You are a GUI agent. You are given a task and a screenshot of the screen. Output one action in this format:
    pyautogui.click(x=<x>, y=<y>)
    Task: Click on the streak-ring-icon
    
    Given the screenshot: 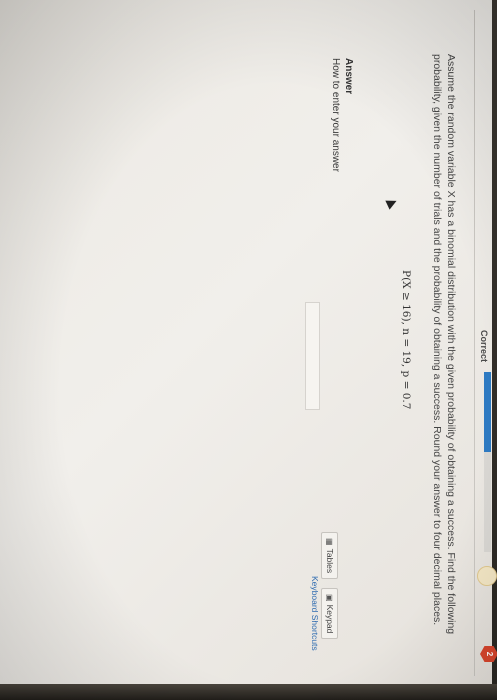 What is the action you would take?
    pyautogui.click(x=487, y=576)
    